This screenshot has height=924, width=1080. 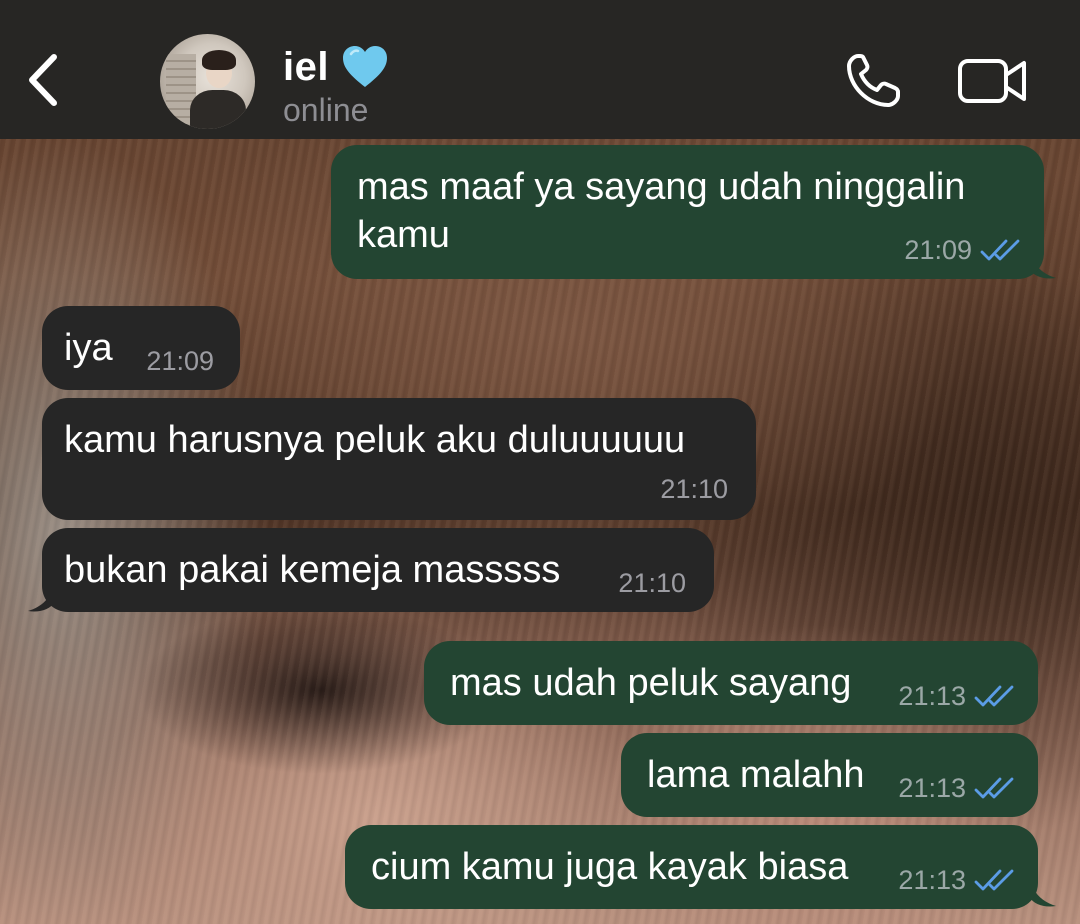 I want to click on voice-call-button, so click(x=874, y=81).